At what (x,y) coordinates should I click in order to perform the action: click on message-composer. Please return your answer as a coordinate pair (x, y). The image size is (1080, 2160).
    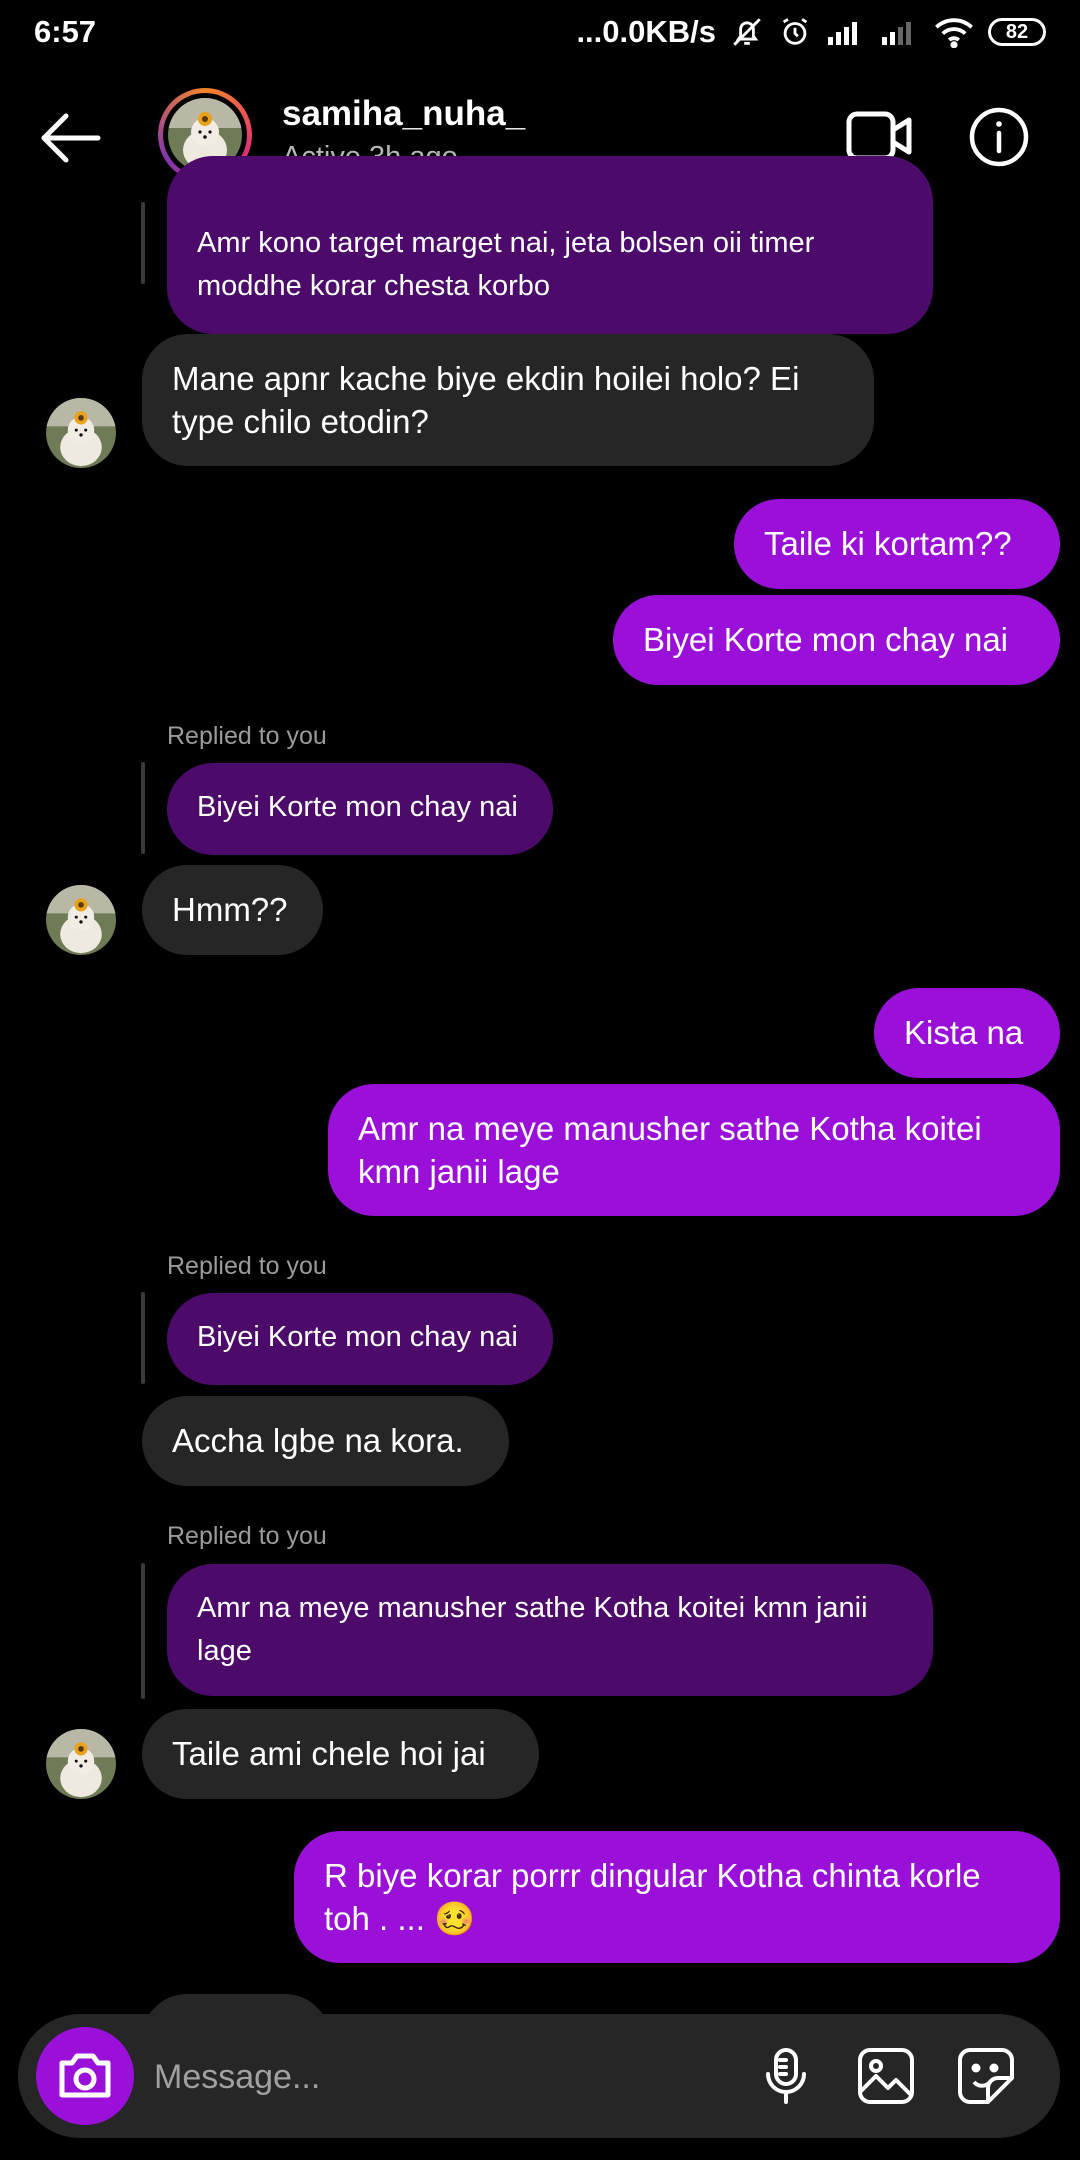
    Looking at the image, I should click on (539, 2076).